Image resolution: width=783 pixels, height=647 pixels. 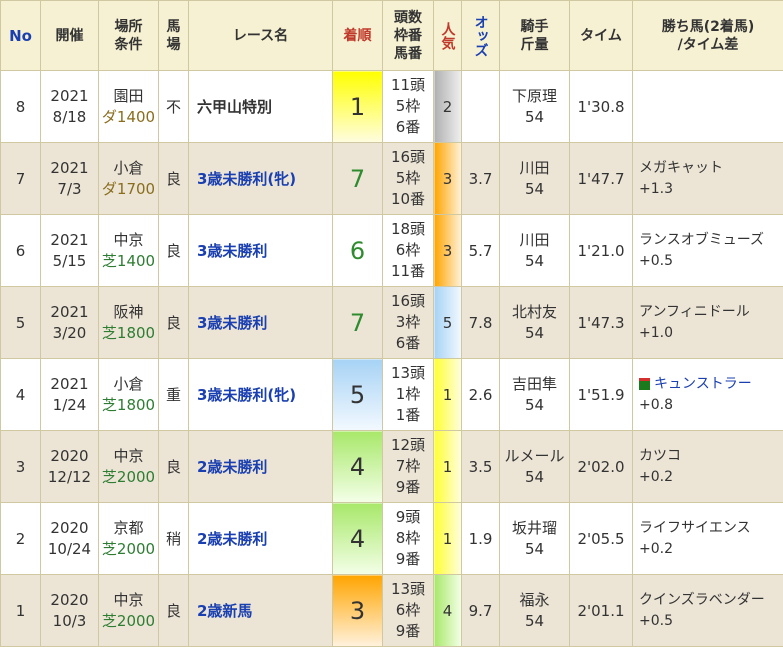 I want to click on track-condition: 重, so click(x=173, y=394).